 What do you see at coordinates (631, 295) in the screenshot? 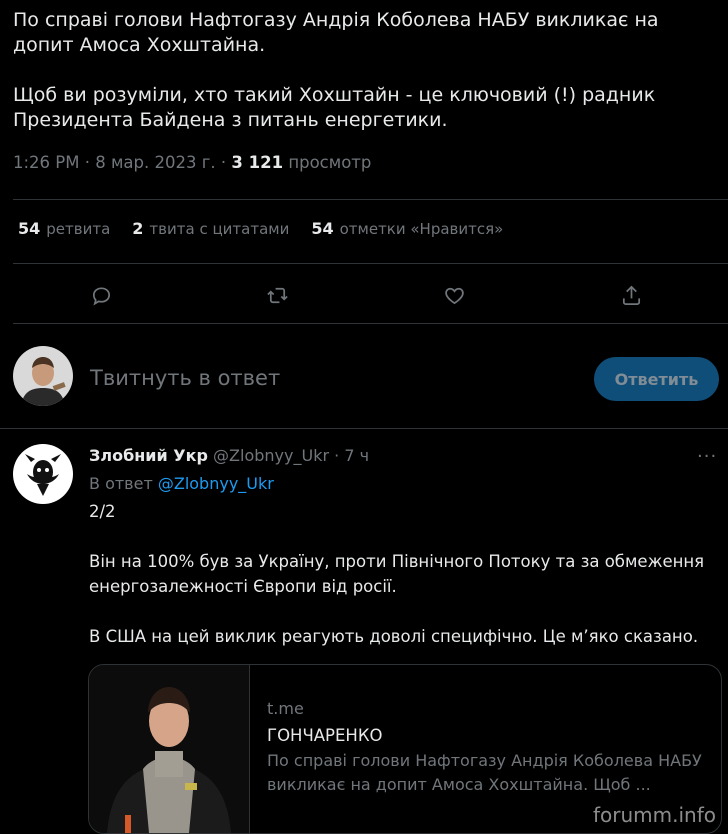
I see `share-icon` at bounding box center [631, 295].